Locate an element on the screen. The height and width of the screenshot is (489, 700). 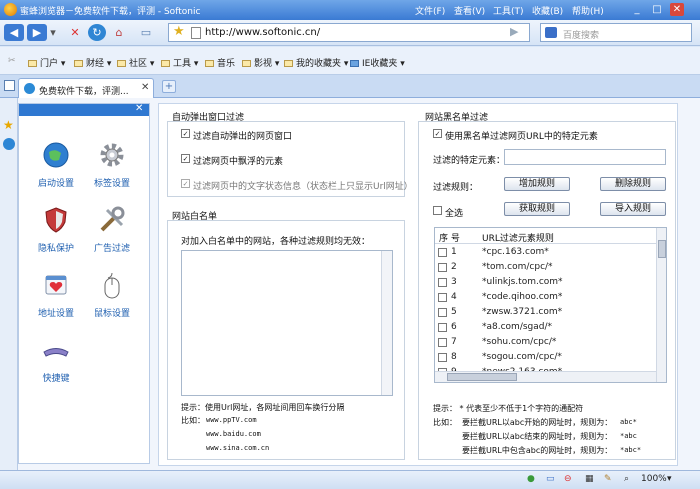
forward-icon: ▶ is located at coordinates (37, 32).